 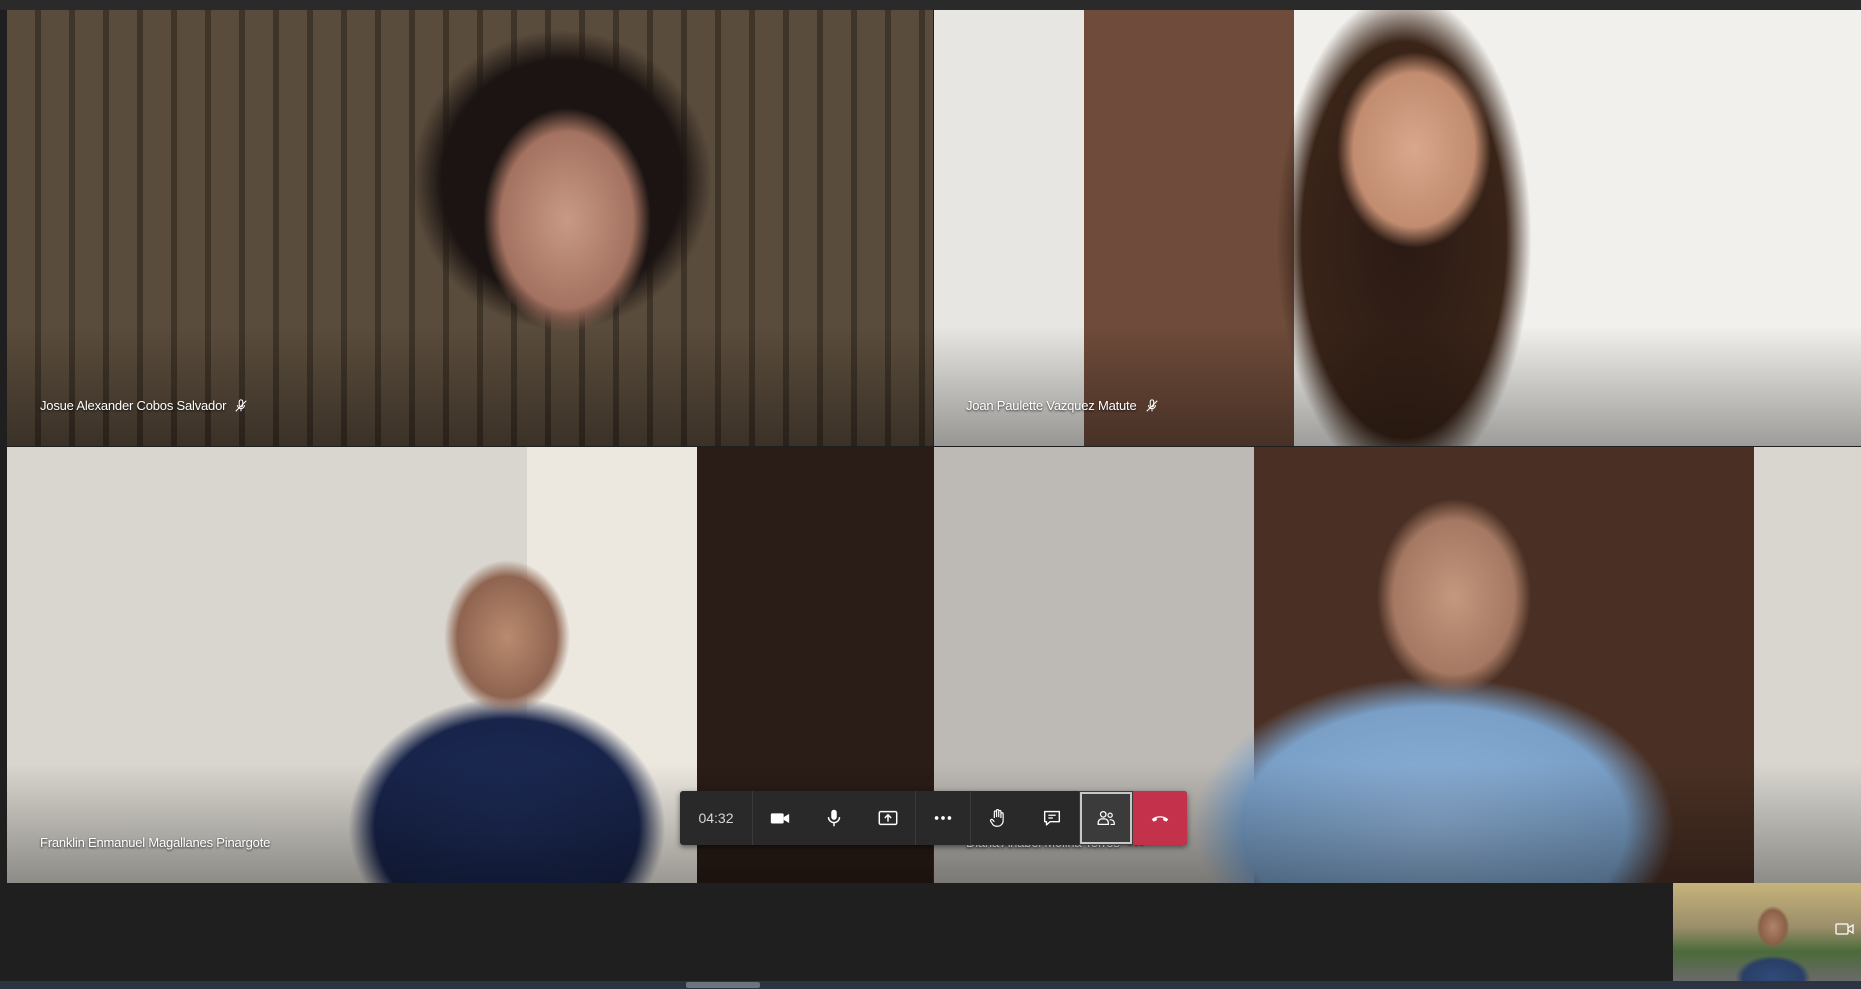 I want to click on camera-icon, so click(x=780, y=818).